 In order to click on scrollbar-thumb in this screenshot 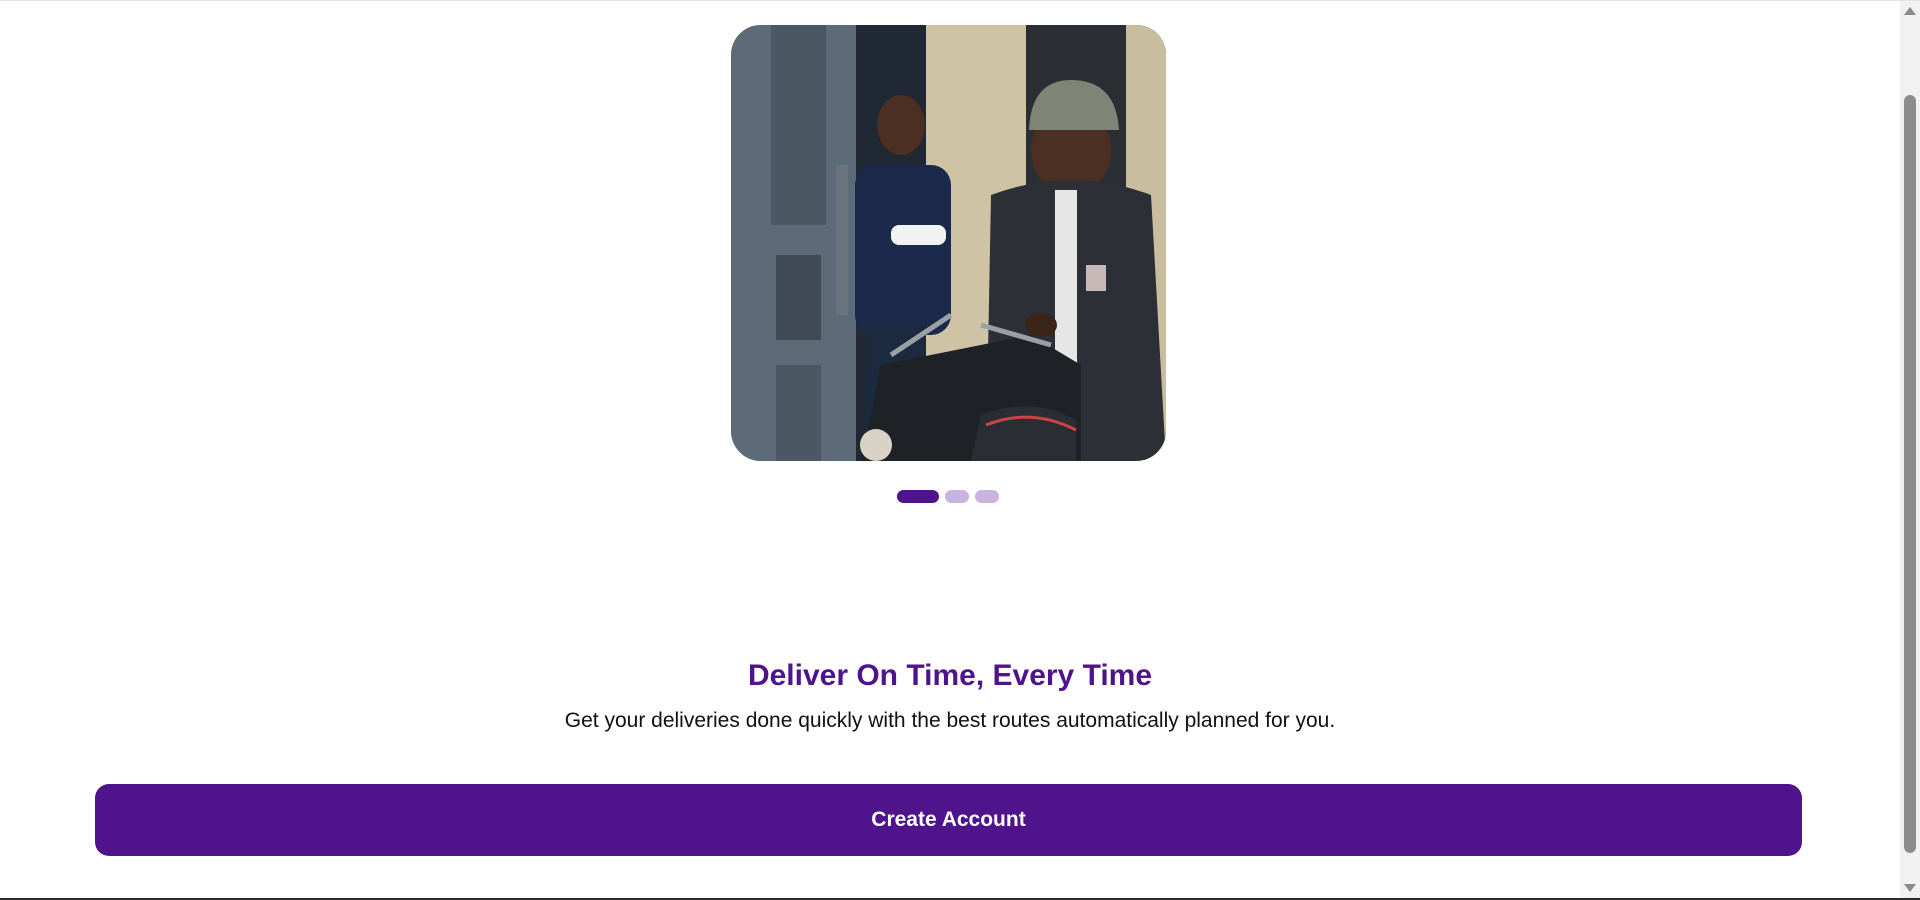, I will do `click(1910, 474)`.